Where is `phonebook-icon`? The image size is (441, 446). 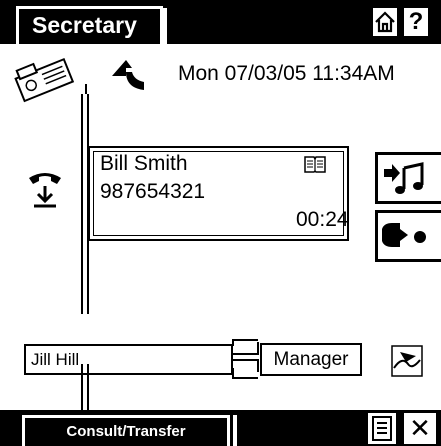 phonebook-icon is located at coordinates (315, 164).